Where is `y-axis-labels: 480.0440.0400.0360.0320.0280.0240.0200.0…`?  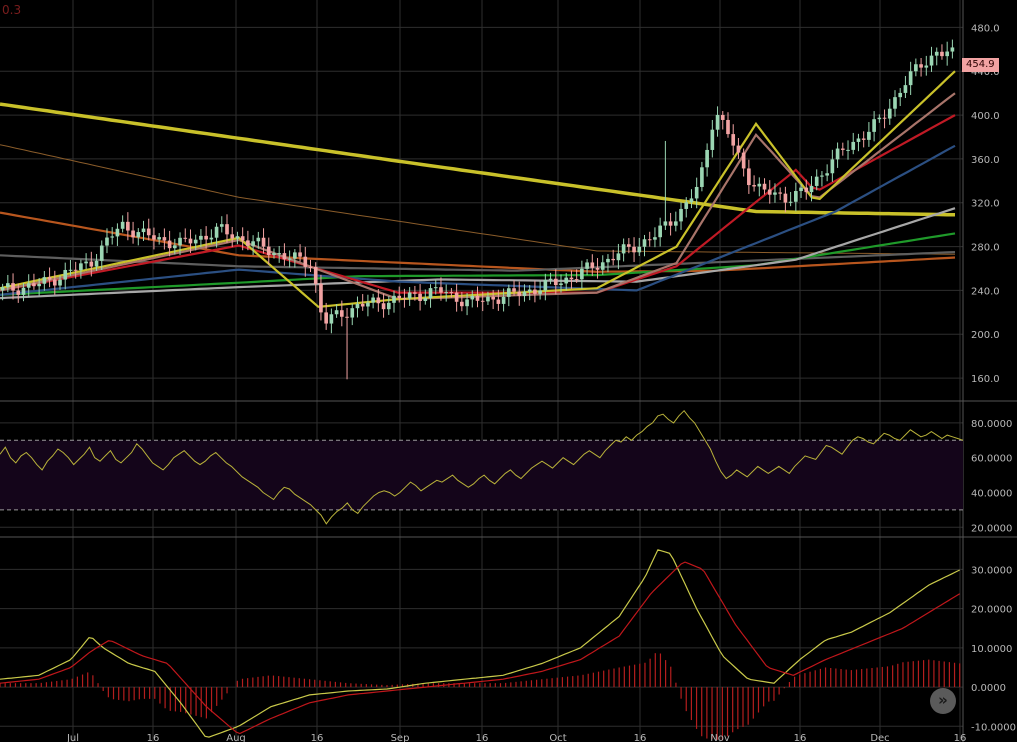
y-axis-labels: 480.0440.0400.0360.0320.0280.0240.0200.0… is located at coordinates (993, 378).